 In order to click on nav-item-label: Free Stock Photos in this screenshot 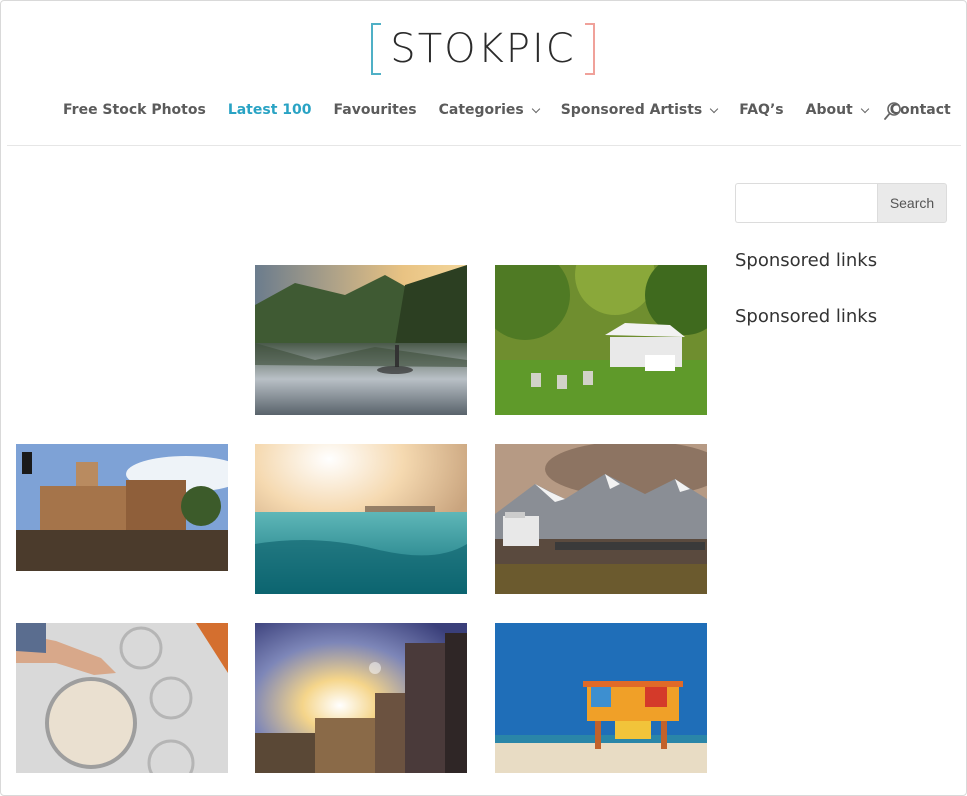, I will do `click(134, 110)`.